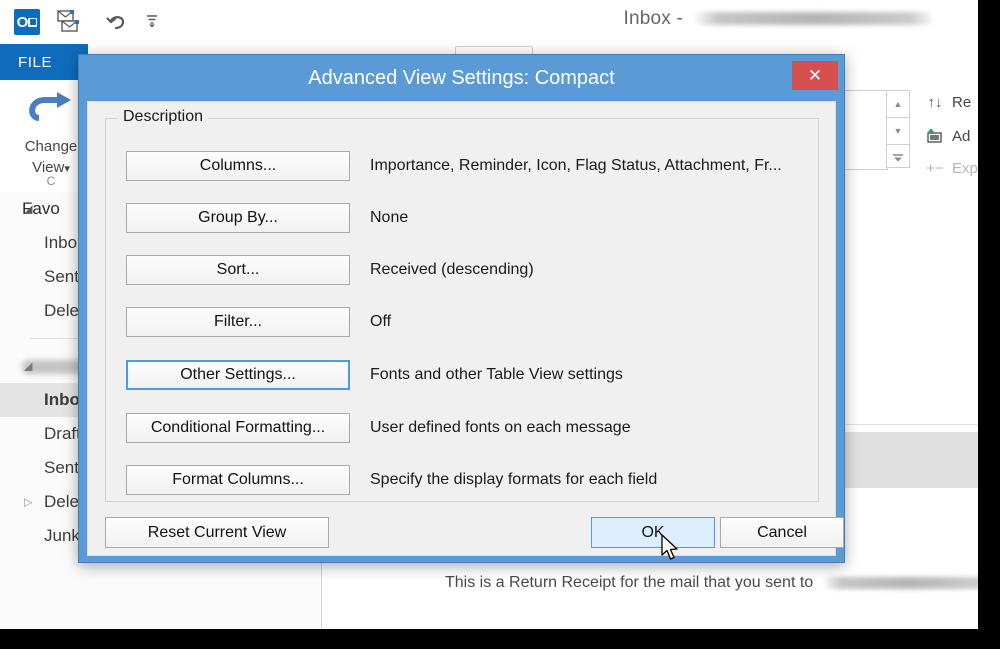 The image size is (1000, 649). I want to click on row-filter: Filter... Off, so click(463, 322).